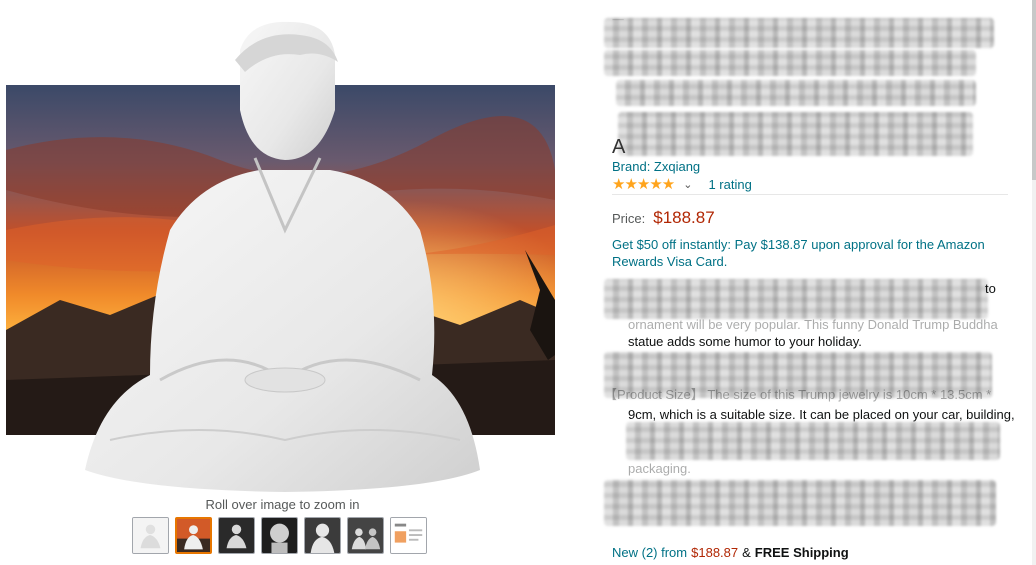  Describe the element at coordinates (813, 441) in the screenshot. I see `redacted-bullet-2-body` at that location.